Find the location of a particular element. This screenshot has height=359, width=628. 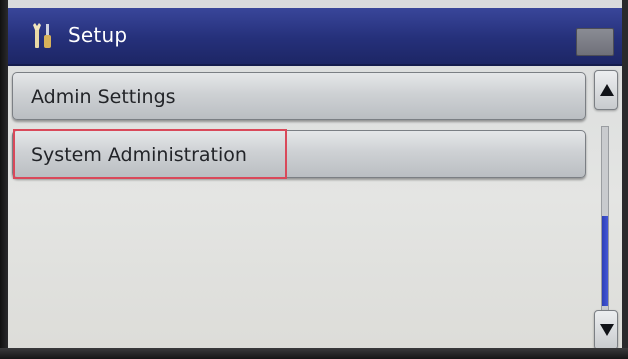

menu-item-label: System Administration is located at coordinates (139, 155).